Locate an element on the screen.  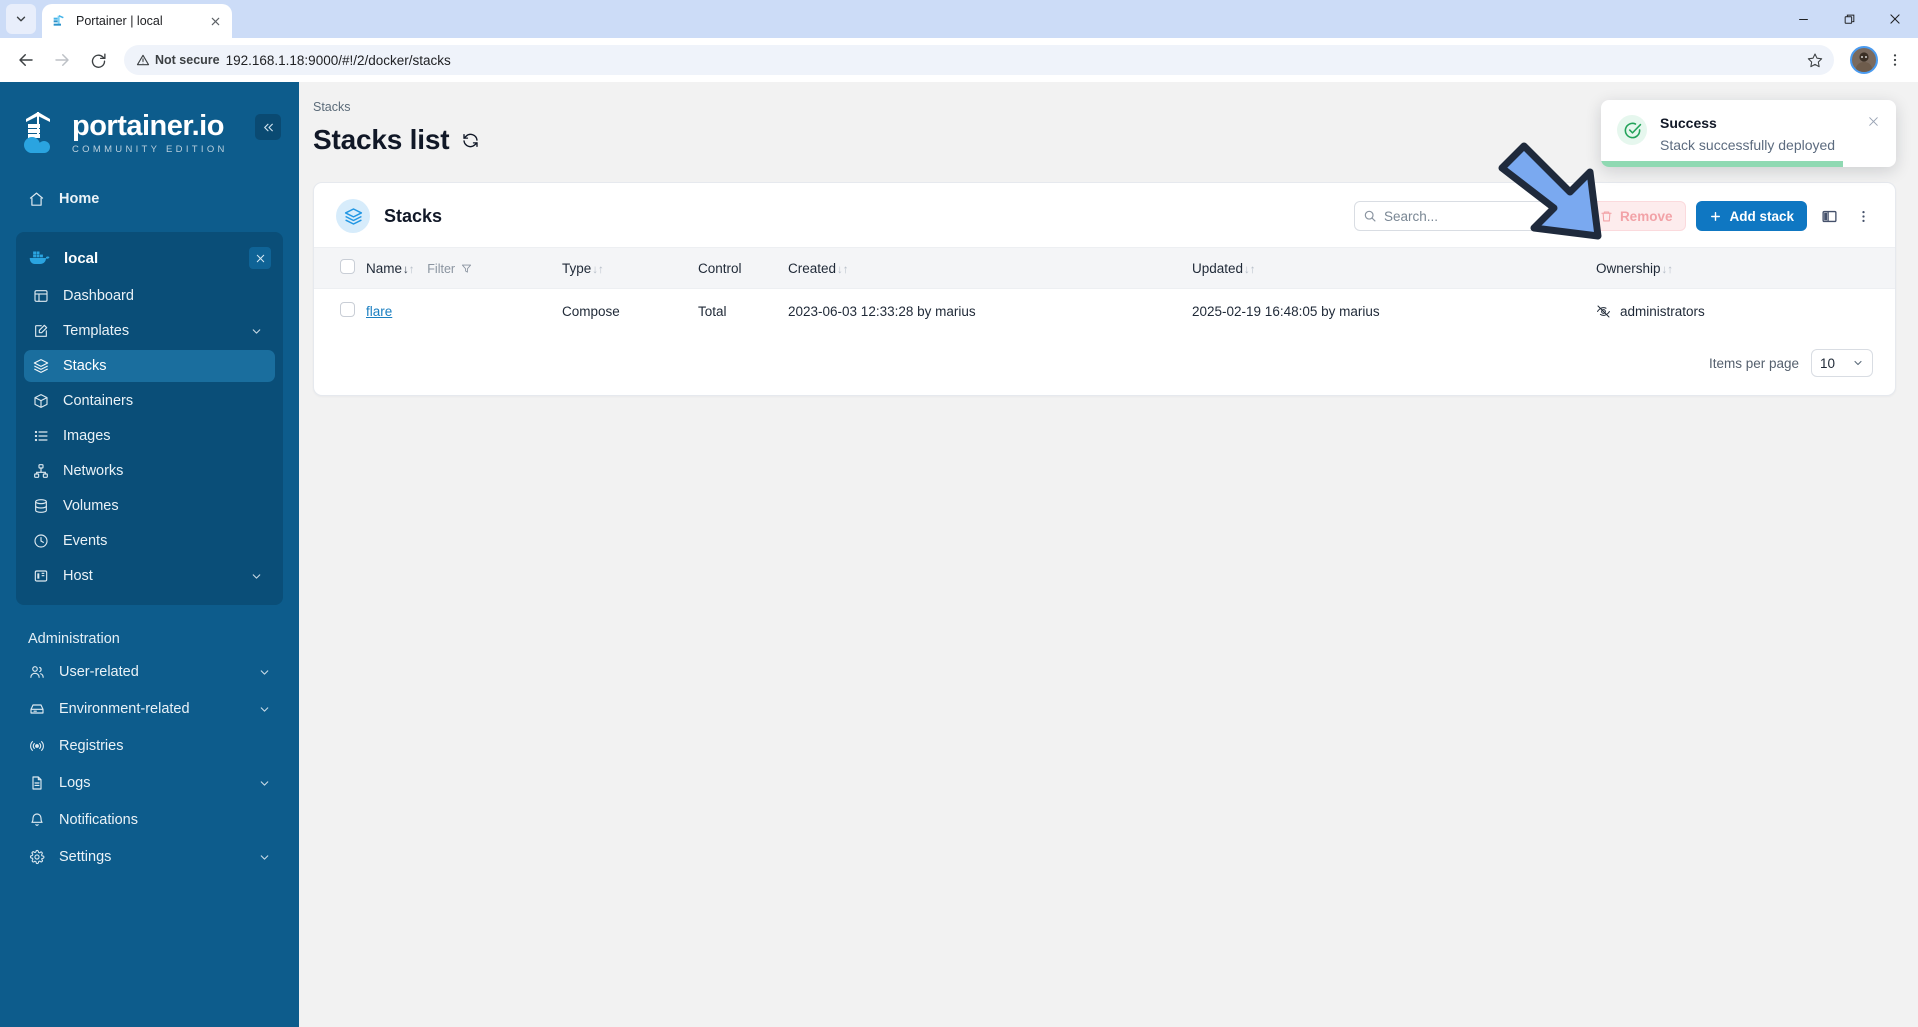
select-all-checkbox is located at coordinates (347, 266).